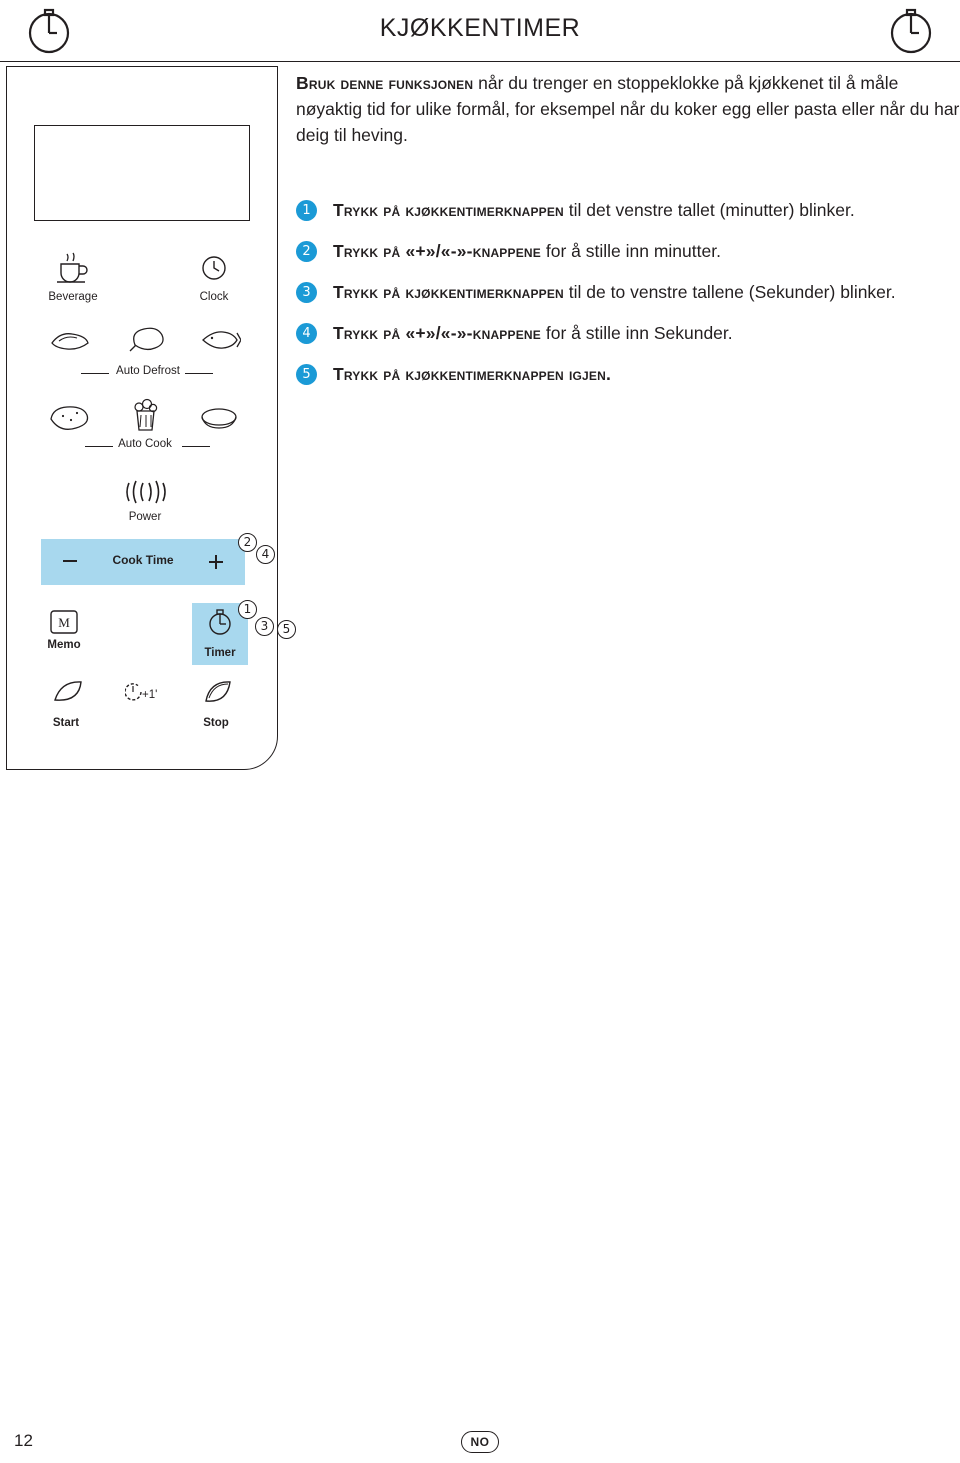 This screenshot has height=1463, width=960. I want to click on memo-icon: M, so click(64, 624).